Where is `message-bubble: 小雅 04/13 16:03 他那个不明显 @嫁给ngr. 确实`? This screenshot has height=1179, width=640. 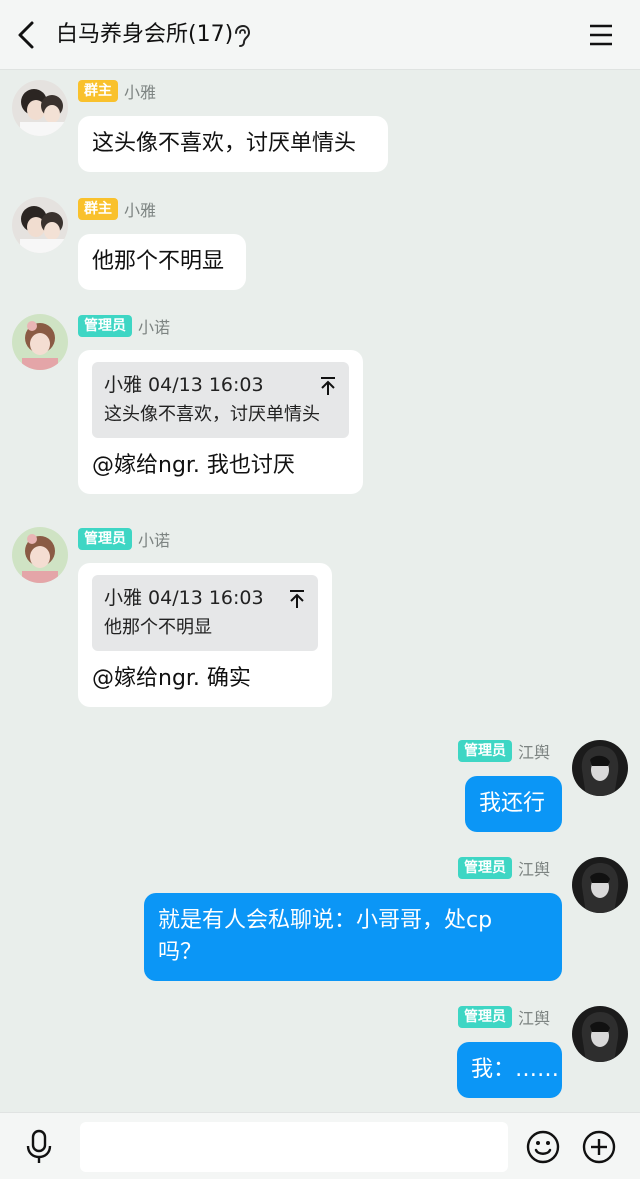 message-bubble: 小雅 04/13 16:03 他那个不明显 @嫁给ngr. 确实 is located at coordinates (205, 635).